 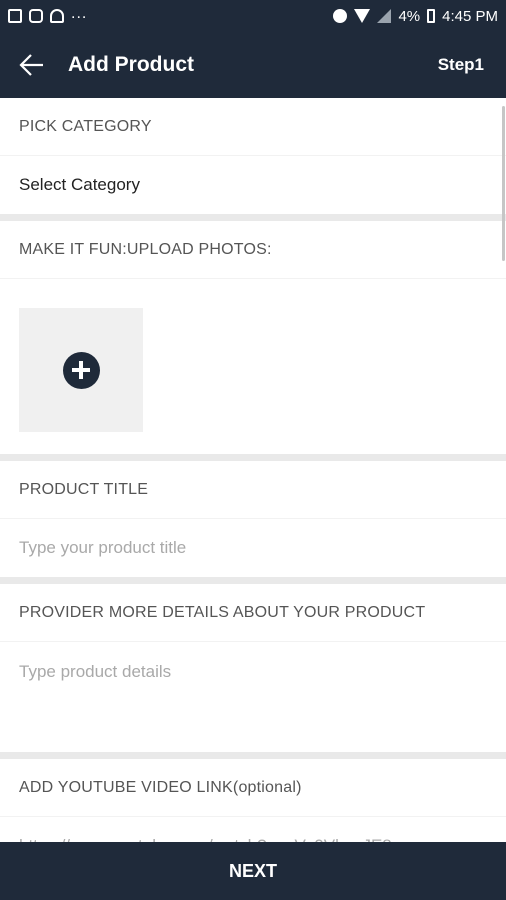 What do you see at coordinates (253, 697) in the screenshot?
I see `product-details-input: Type product details` at bounding box center [253, 697].